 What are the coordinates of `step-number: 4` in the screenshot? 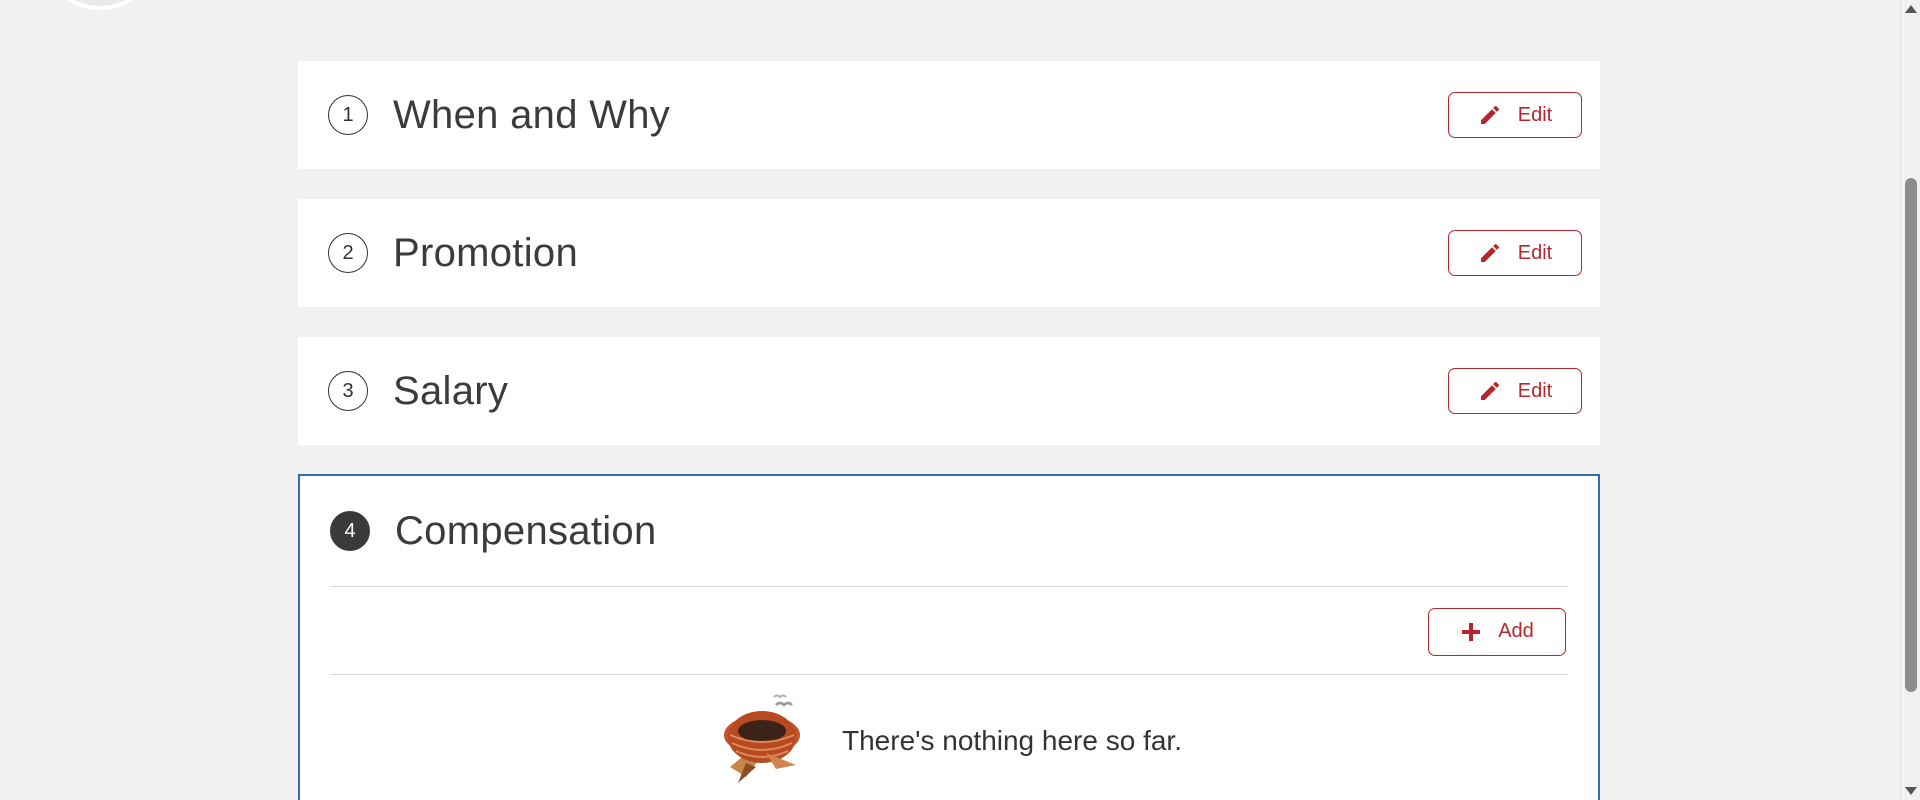 It's located at (350, 531).